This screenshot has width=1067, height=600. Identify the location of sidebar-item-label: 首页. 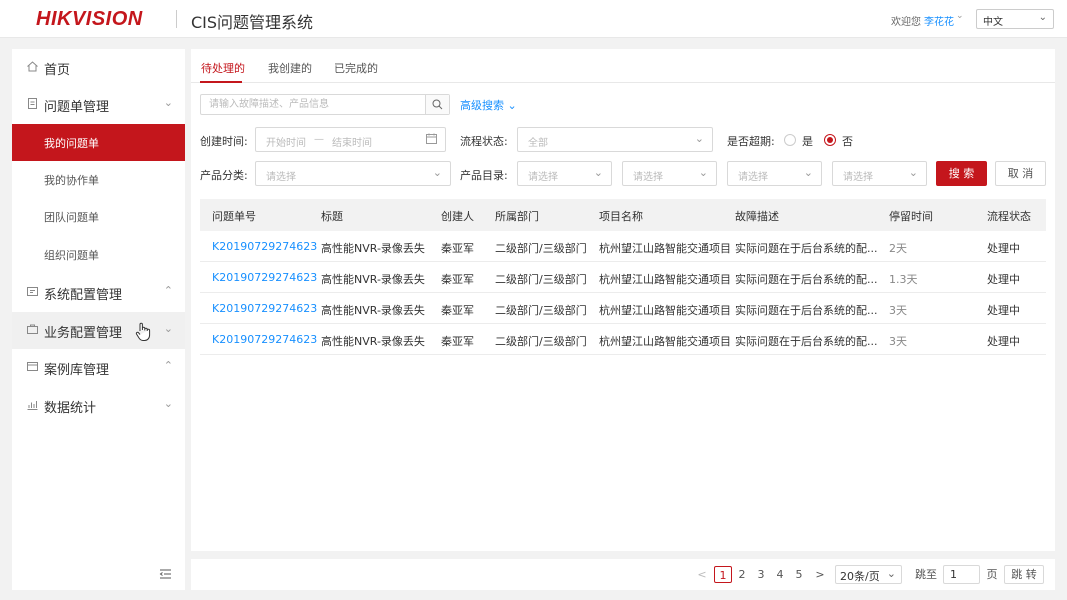
(57, 70).